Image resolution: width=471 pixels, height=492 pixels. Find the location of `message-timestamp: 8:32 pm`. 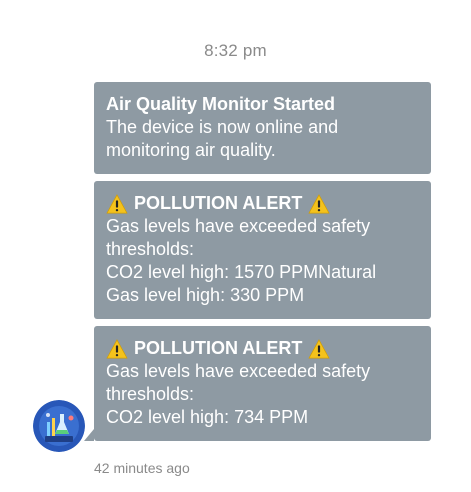

message-timestamp: 8:32 pm is located at coordinates (235, 50).